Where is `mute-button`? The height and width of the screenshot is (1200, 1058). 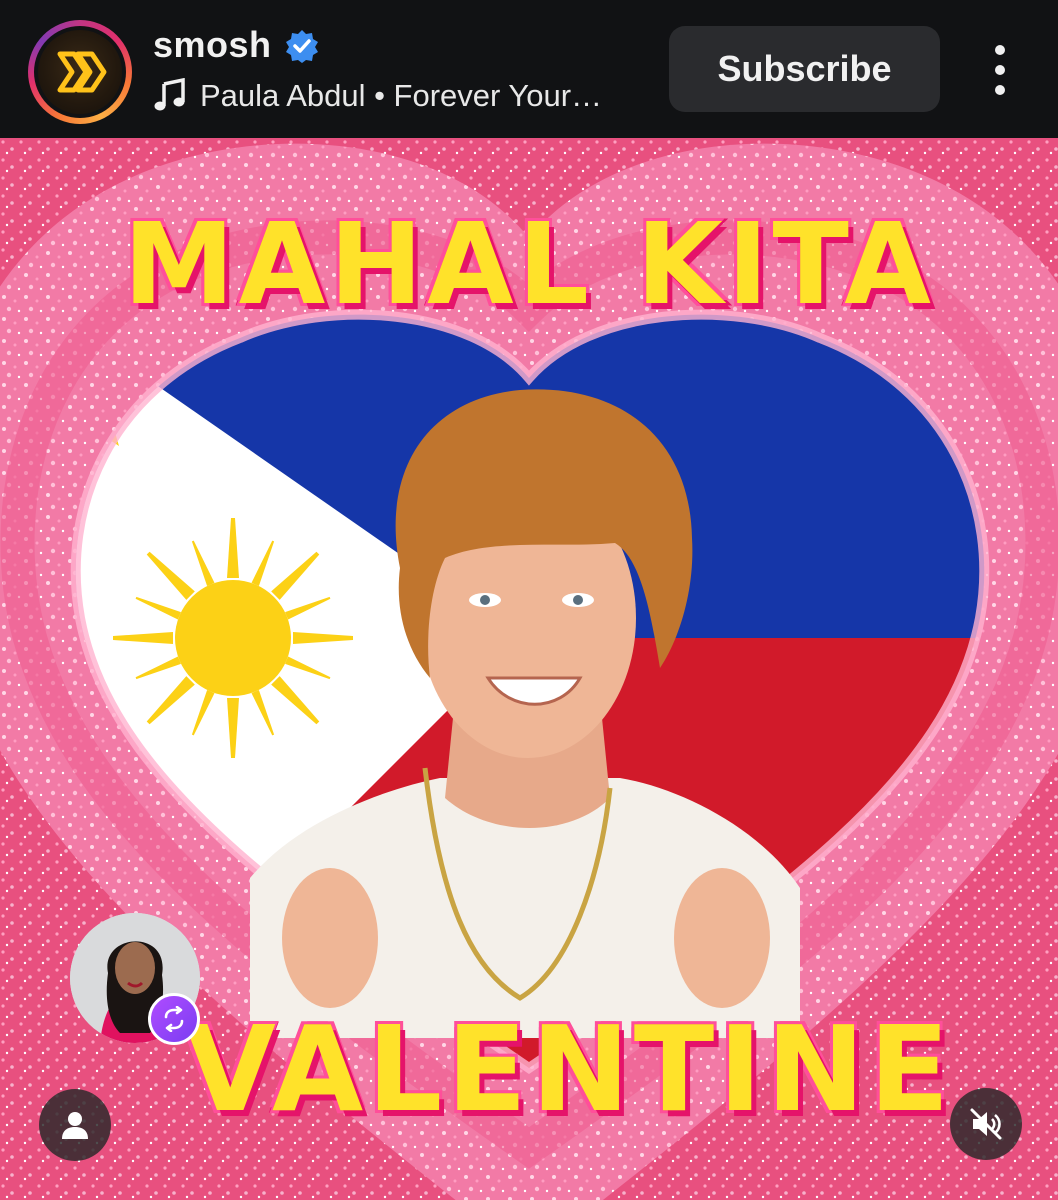 mute-button is located at coordinates (986, 1124).